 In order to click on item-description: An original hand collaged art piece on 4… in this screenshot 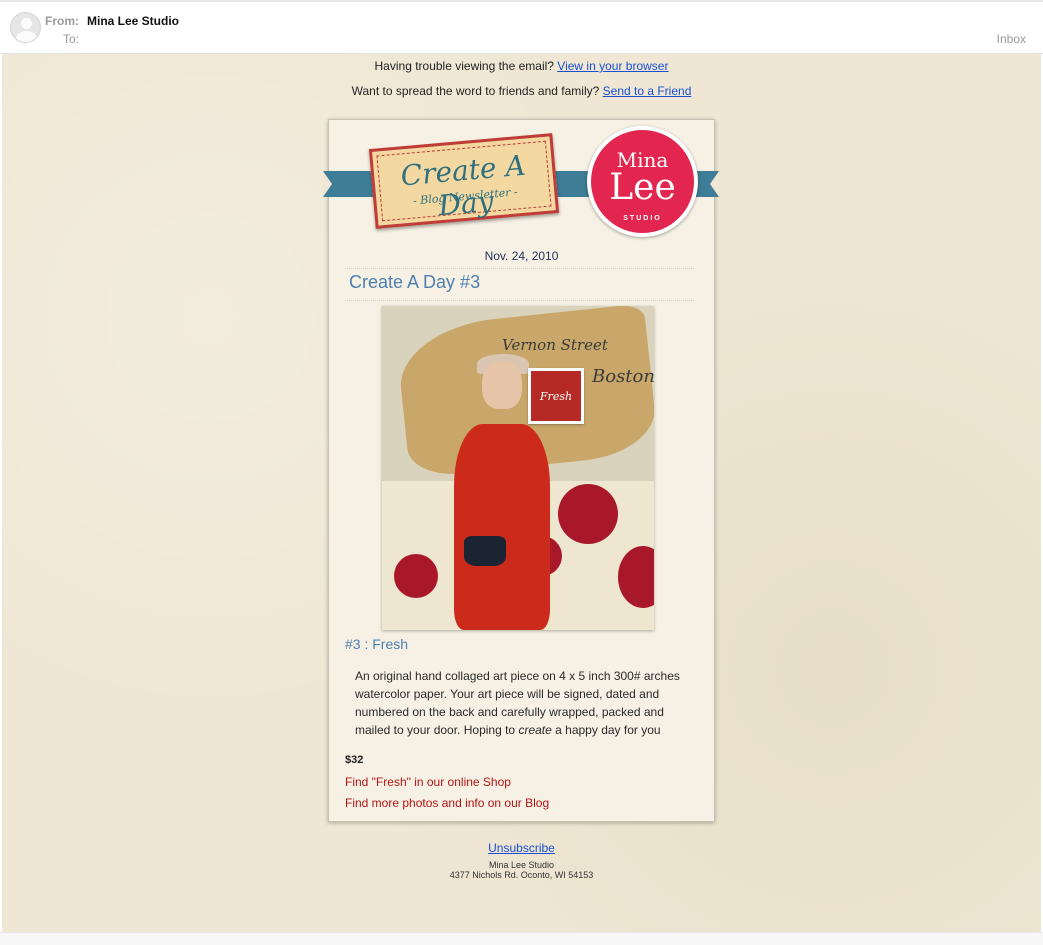, I will do `click(517, 703)`.